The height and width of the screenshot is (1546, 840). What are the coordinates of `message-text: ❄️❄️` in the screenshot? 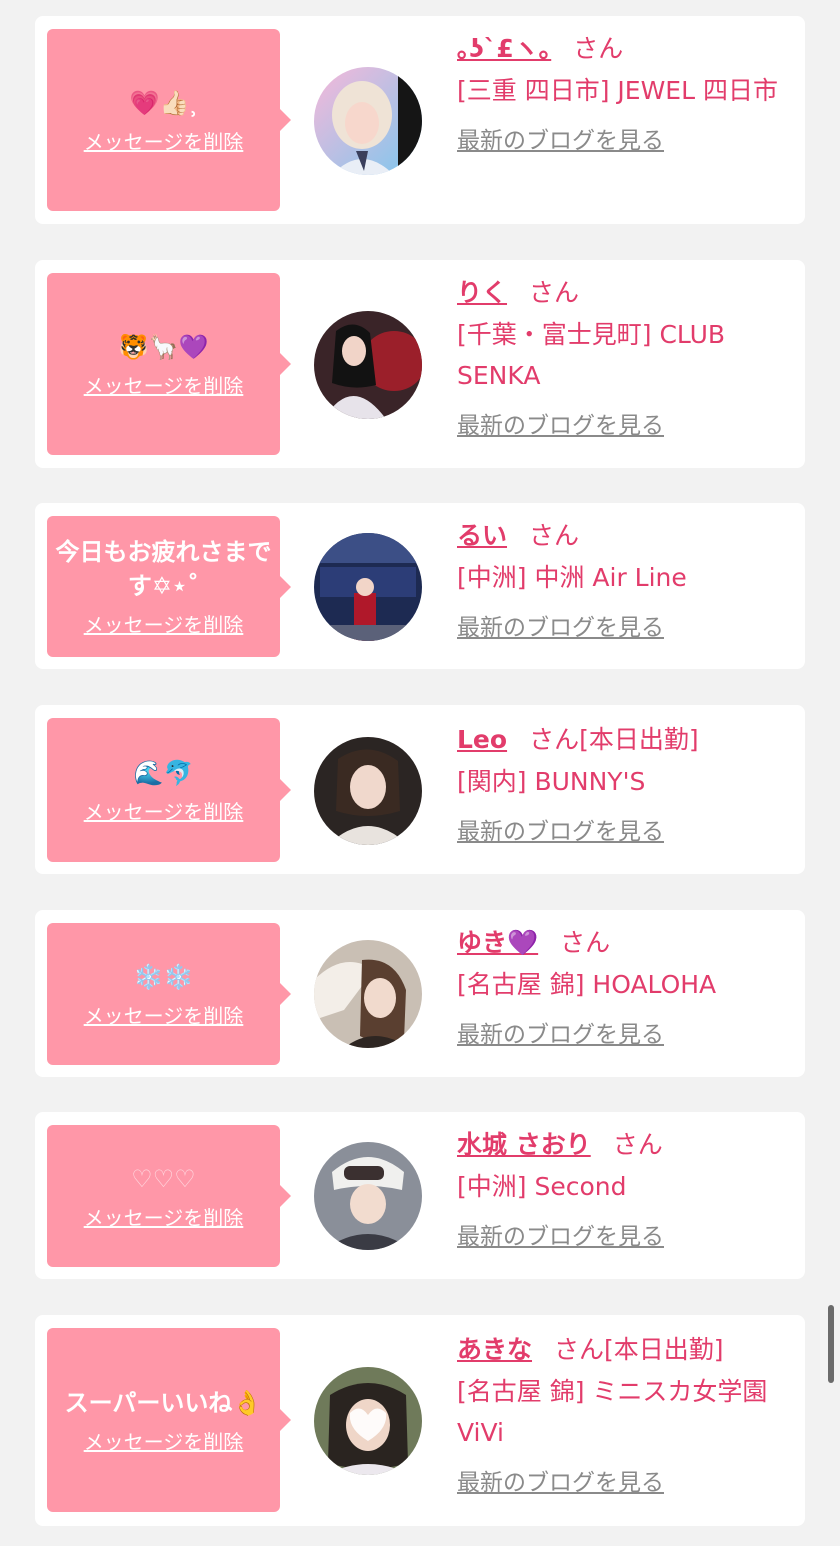 It's located at (163, 976).